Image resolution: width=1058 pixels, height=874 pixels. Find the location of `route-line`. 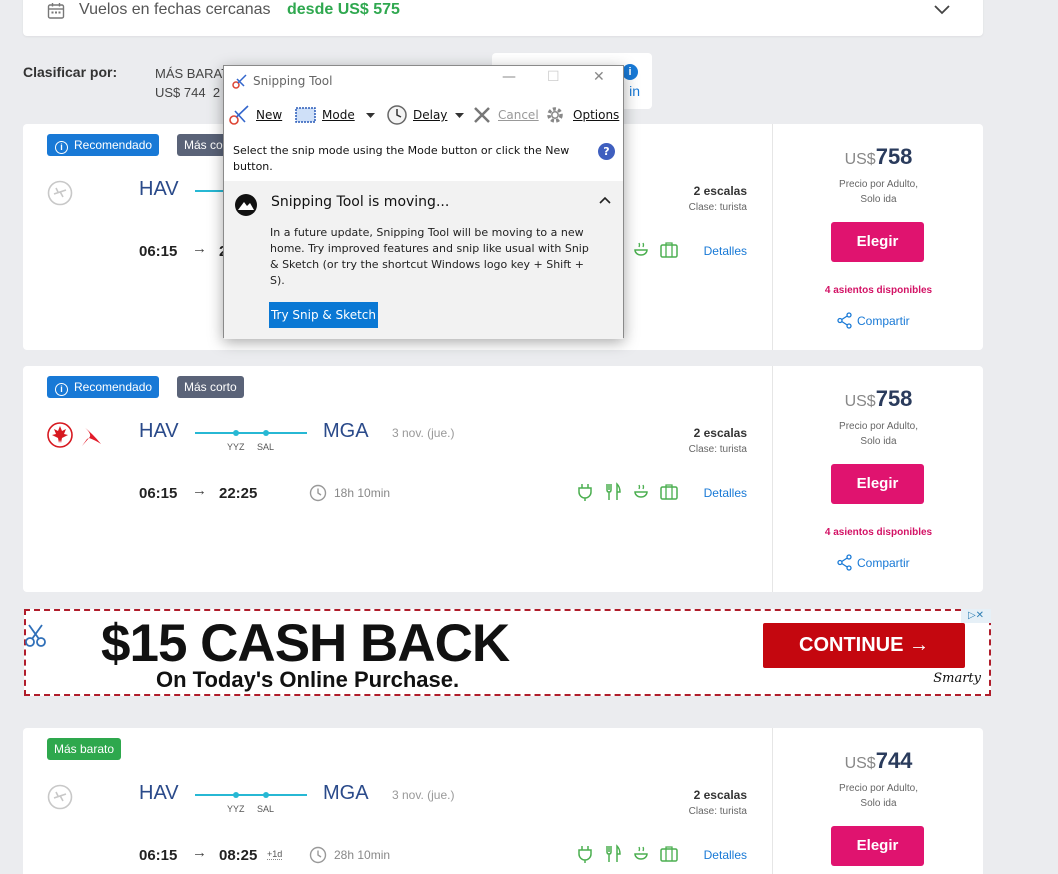

route-line is located at coordinates (251, 795).